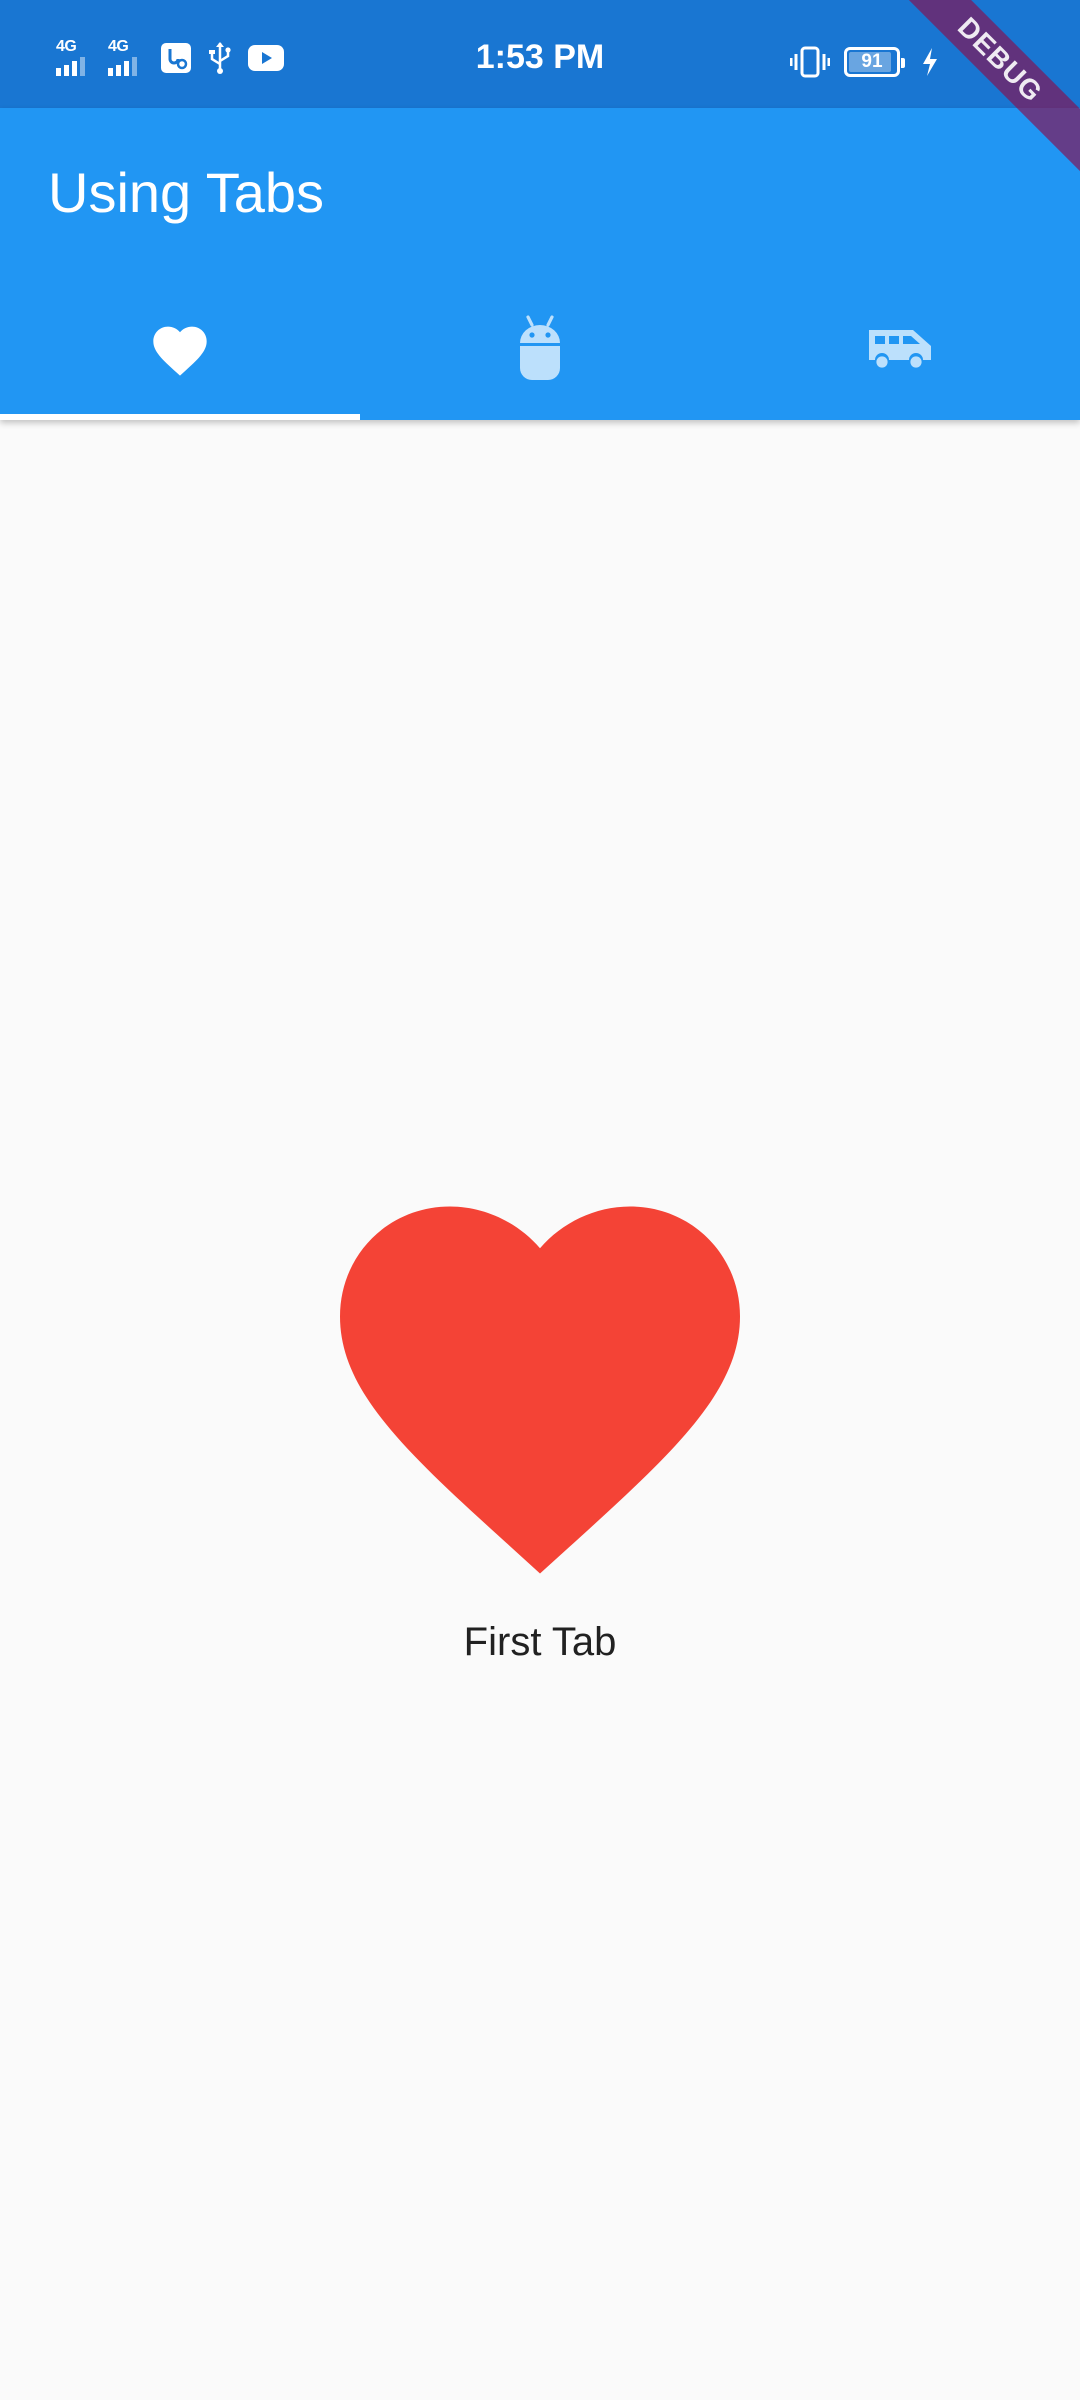 This screenshot has height=2400, width=1080. I want to click on tab-favorite, so click(180, 348).